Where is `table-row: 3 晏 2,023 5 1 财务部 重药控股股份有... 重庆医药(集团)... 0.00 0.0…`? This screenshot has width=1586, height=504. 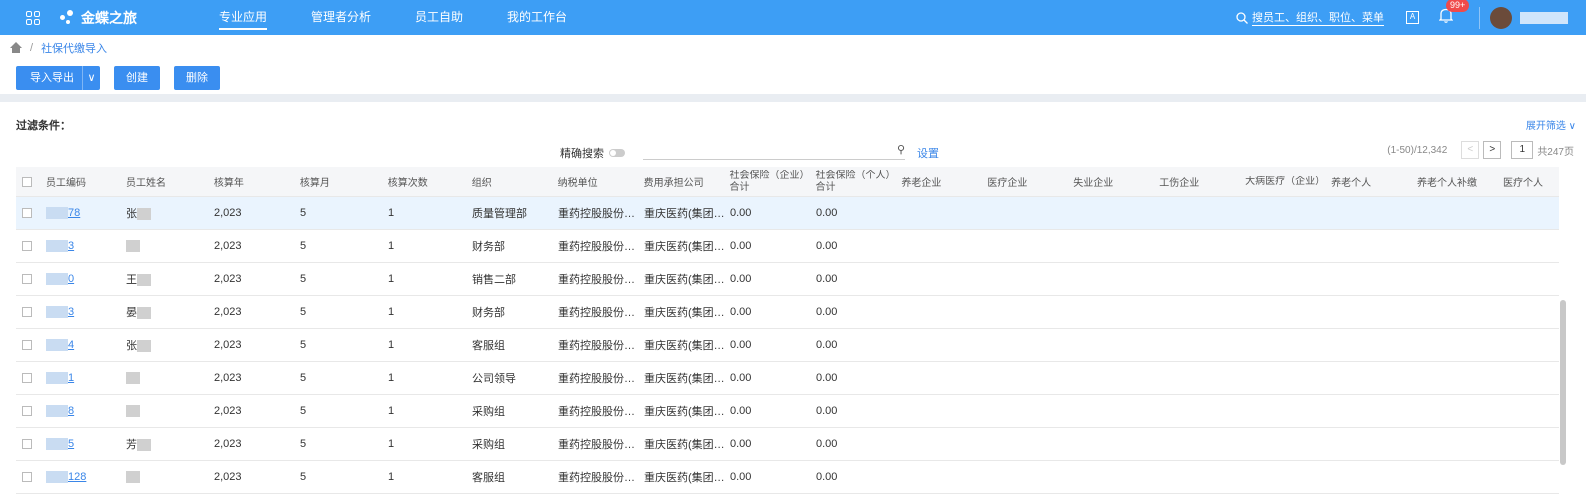 table-row: 3 晏 2,023 5 1 财务部 重药控股股份有... 重庆医药(集团)... 0.00 0.0… is located at coordinates (787, 312).